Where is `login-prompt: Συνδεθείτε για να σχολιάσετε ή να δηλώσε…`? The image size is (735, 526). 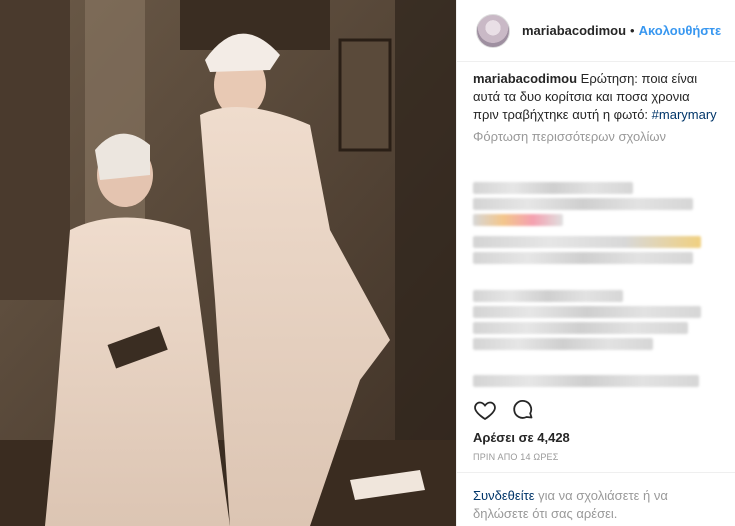
login-prompt: Συνδεθείτε για να σχολιάσετε ή να δηλώσε… is located at coordinates (596, 497).